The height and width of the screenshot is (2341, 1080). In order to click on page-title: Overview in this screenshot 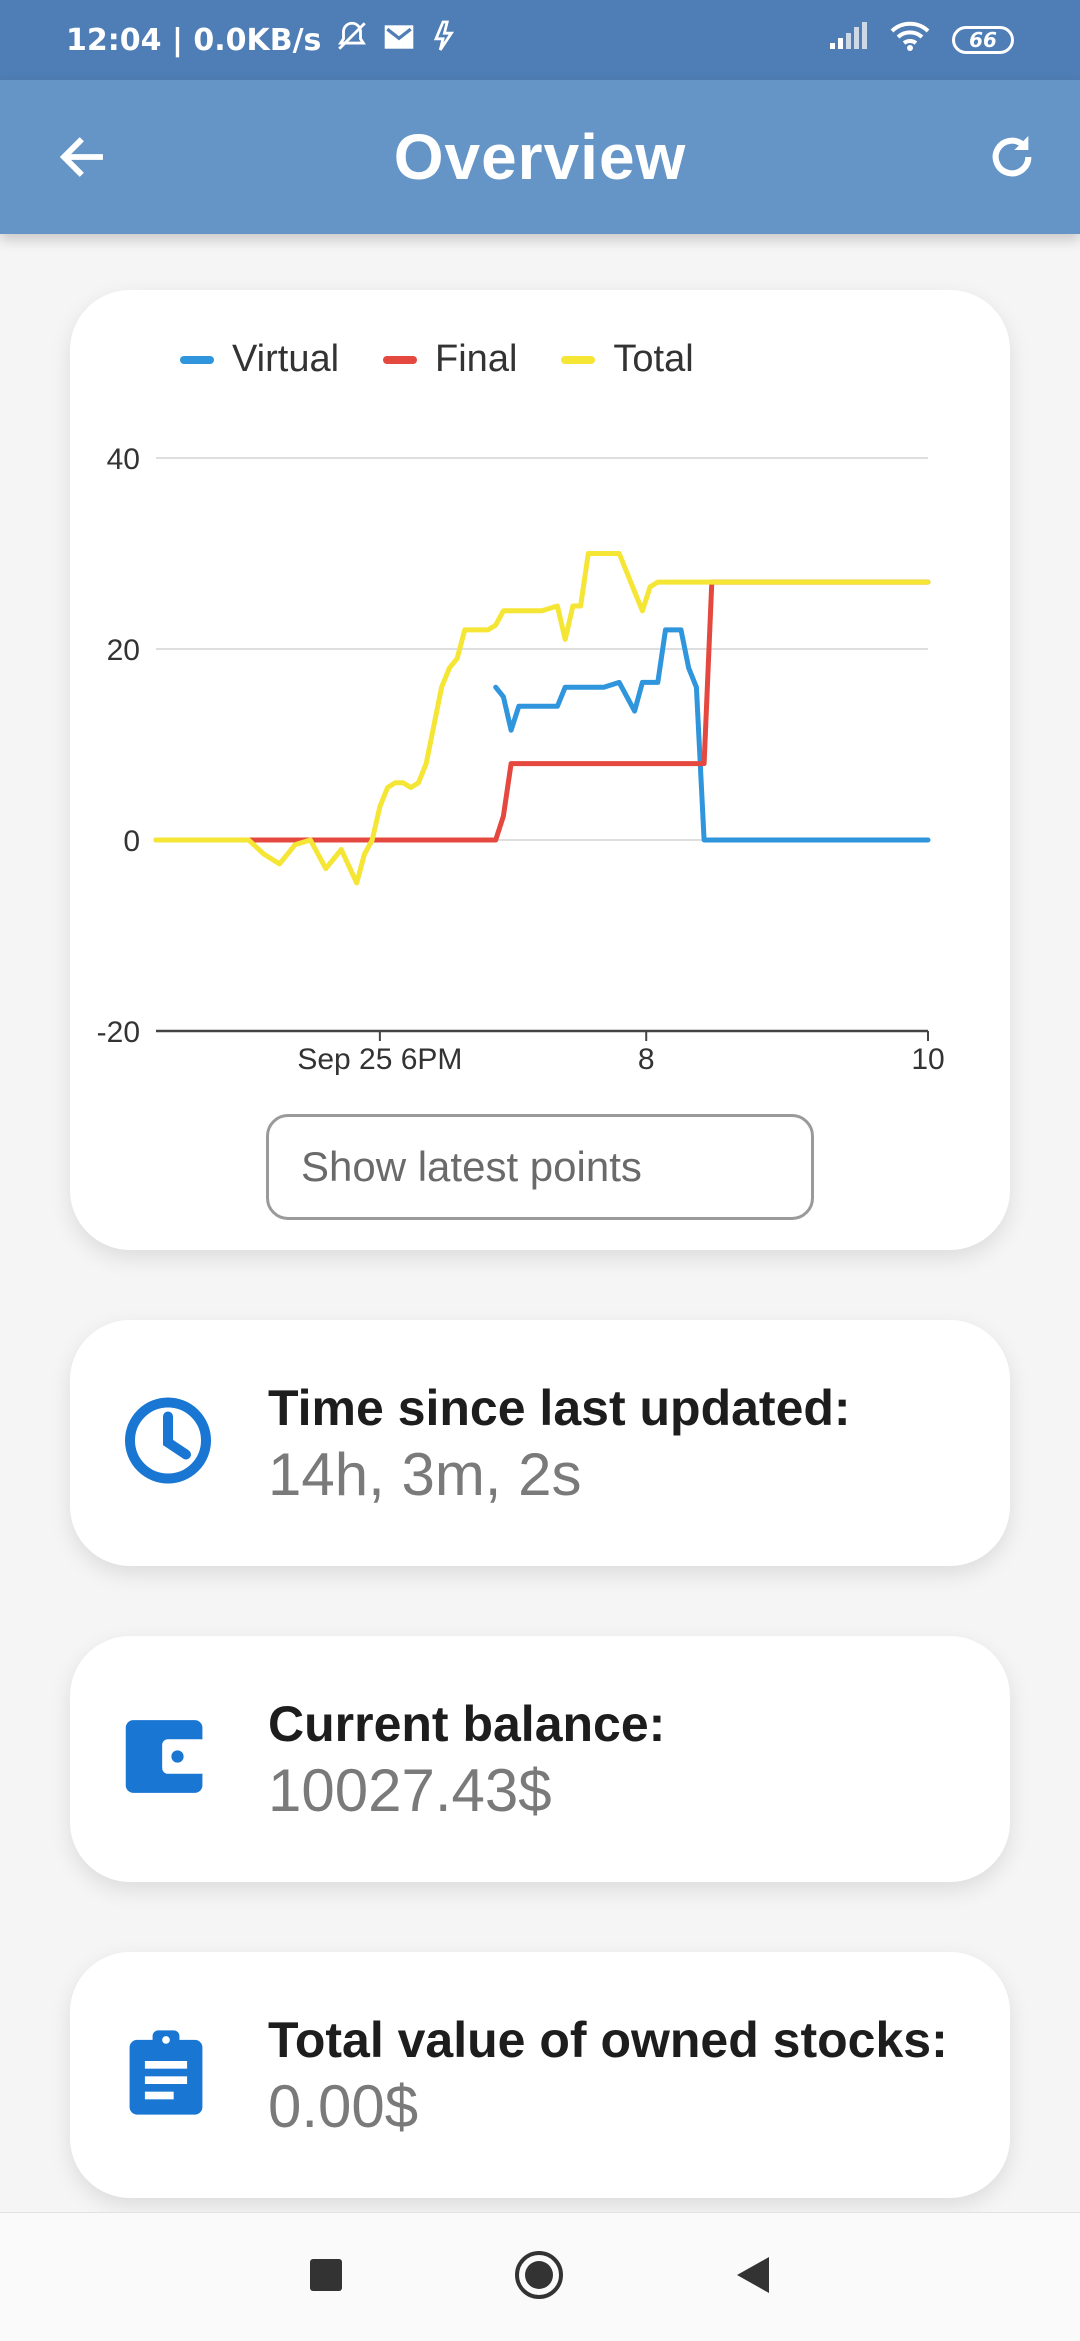, I will do `click(540, 157)`.